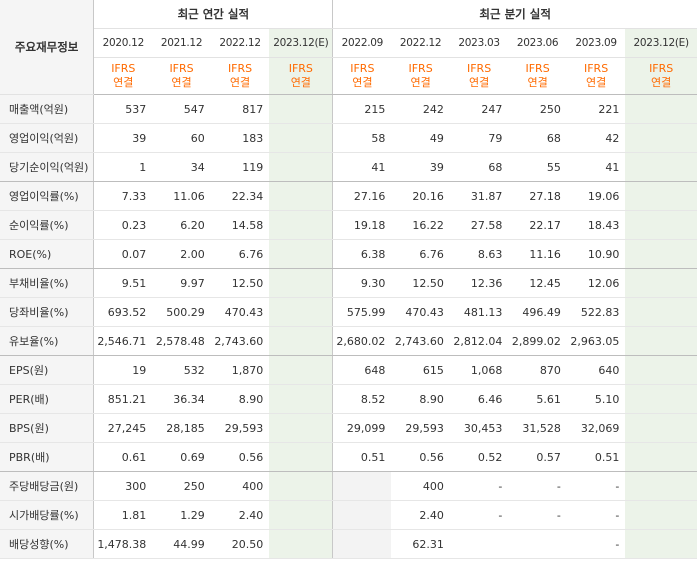 The height and width of the screenshot is (563, 697). What do you see at coordinates (537, 428) in the screenshot?
I see `value-cell: 31,528` at bounding box center [537, 428].